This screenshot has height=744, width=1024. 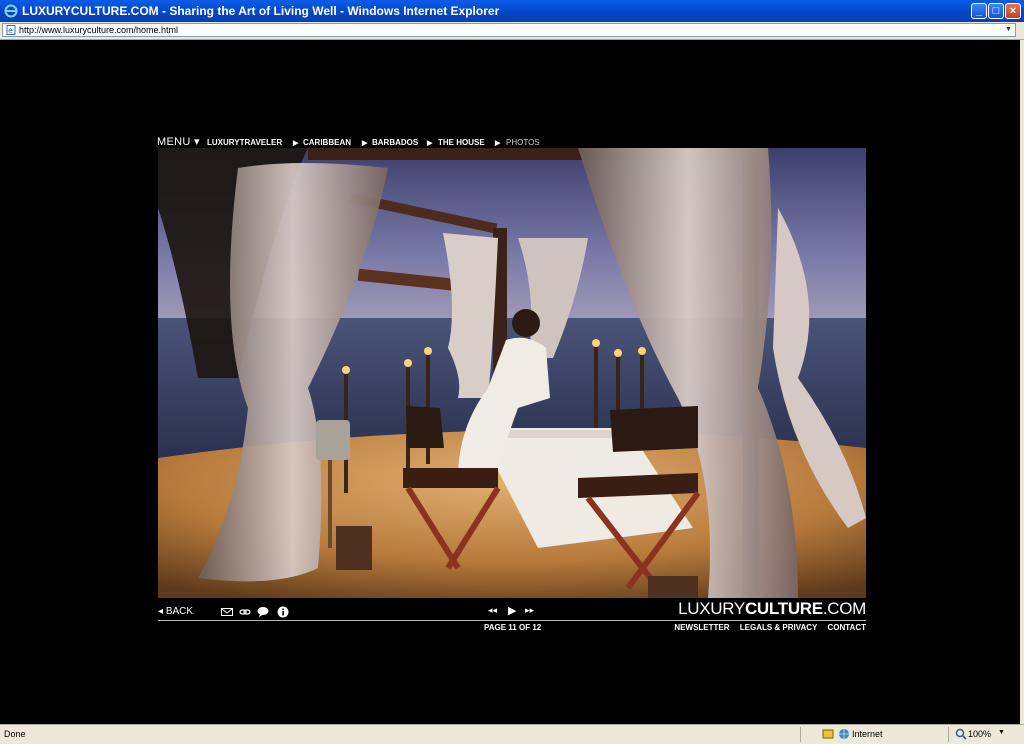 What do you see at coordinates (395, 142) in the screenshot?
I see `breadcrumb-barbados: BARBADOS` at bounding box center [395, 142].